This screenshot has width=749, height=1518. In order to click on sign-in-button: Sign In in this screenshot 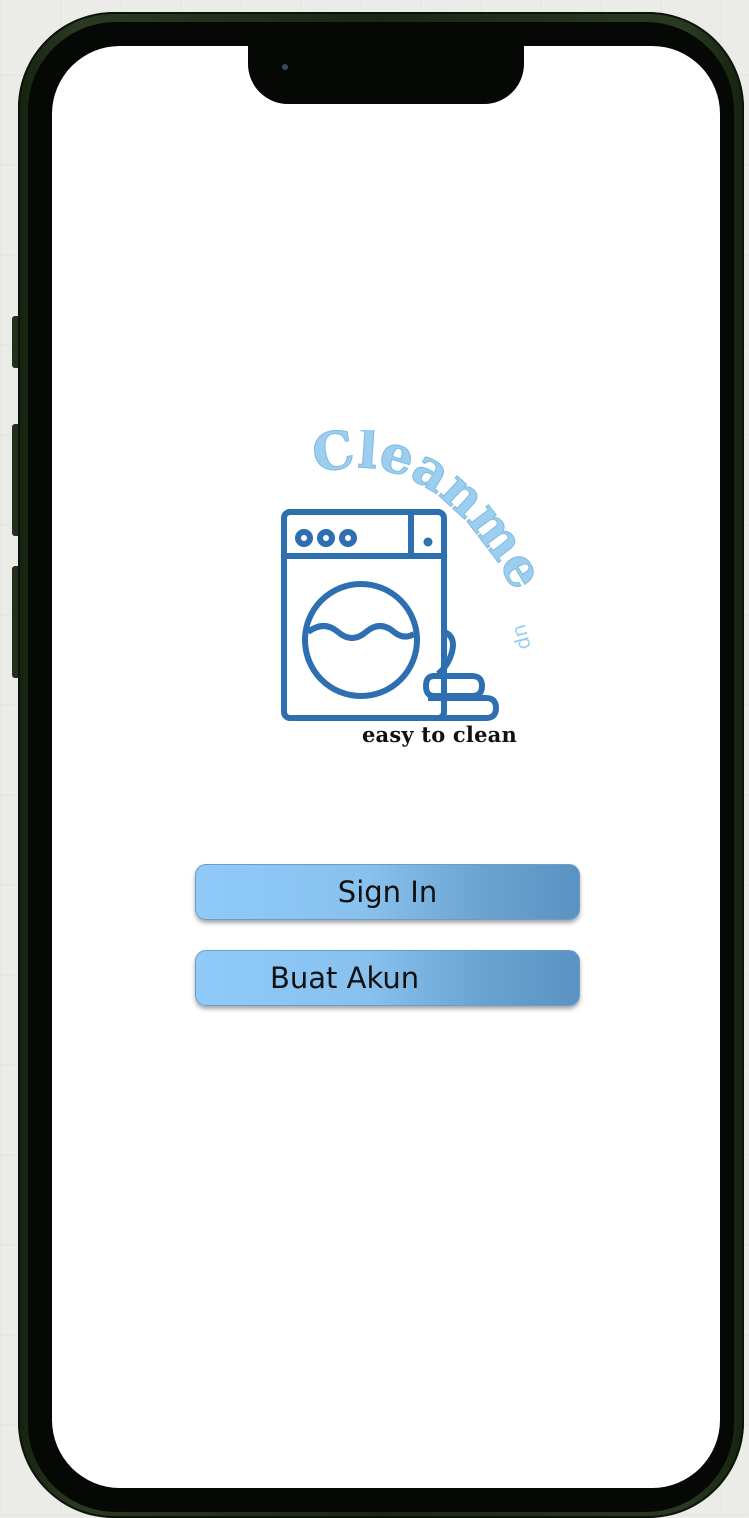, I will do `click(387, 892)`.